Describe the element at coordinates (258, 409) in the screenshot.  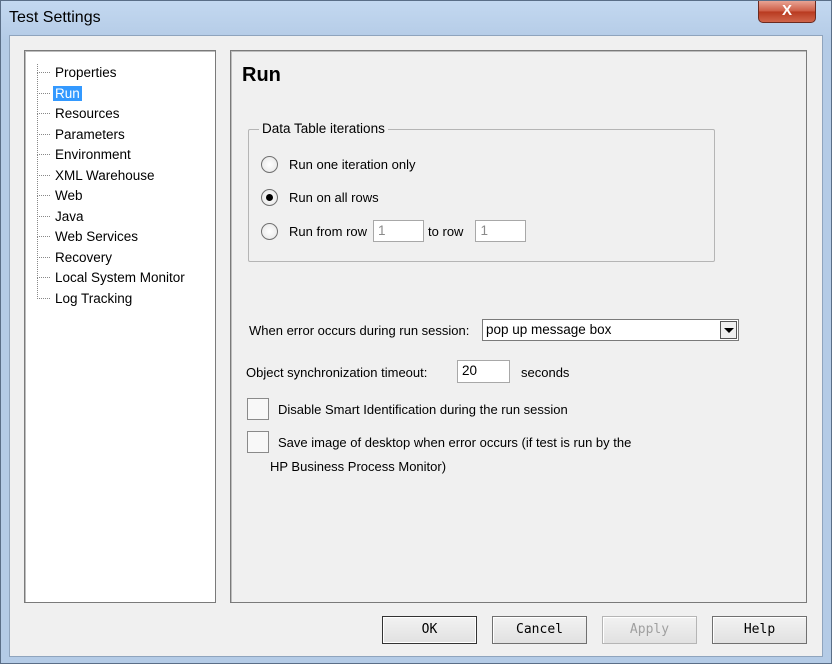
I see `disable-smart-id-checkbox` at that location.